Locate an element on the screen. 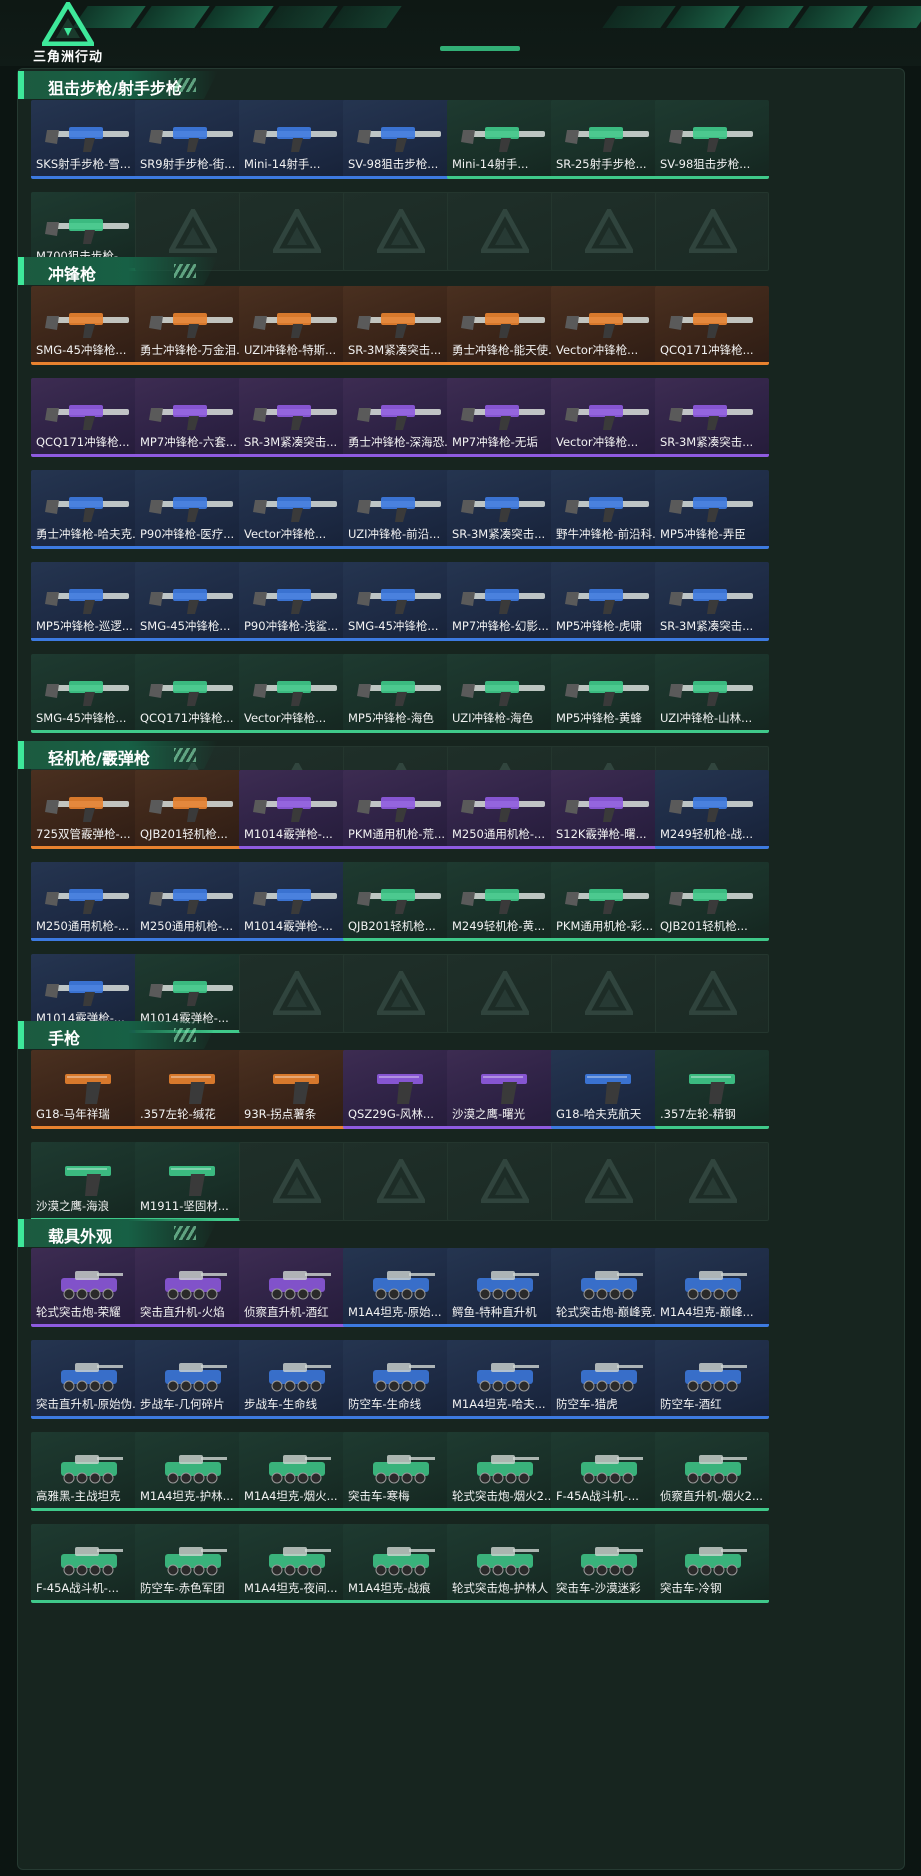  skin-card: 防空车-赤色军团 is located at coordinates (192, 1563).